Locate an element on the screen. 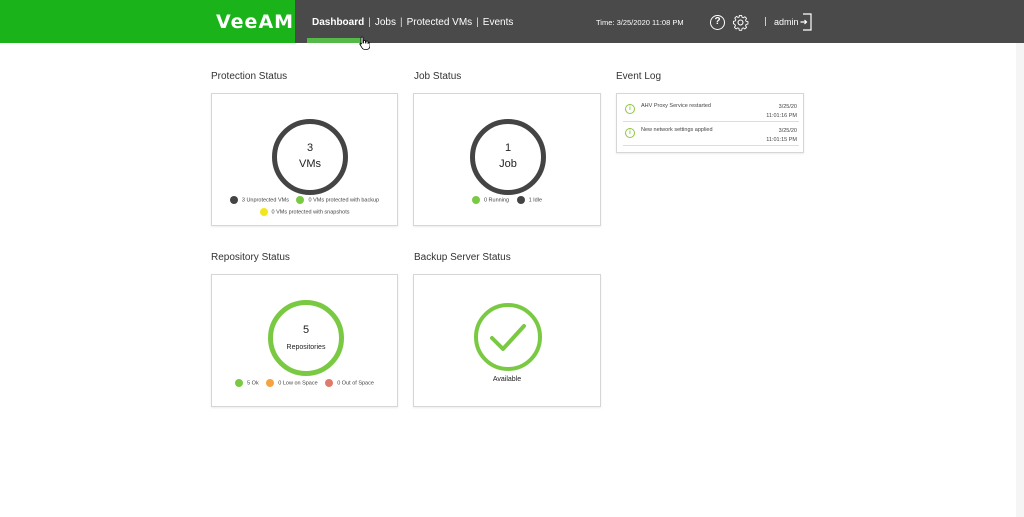  legend-item: 5 Ok is located at coordinates (247, 383).